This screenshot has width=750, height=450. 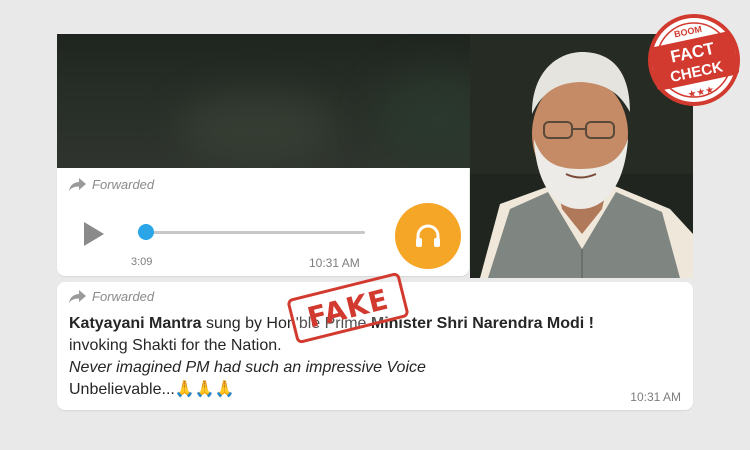 I want to click on headphone-avatar, so click(x=428, y=236).